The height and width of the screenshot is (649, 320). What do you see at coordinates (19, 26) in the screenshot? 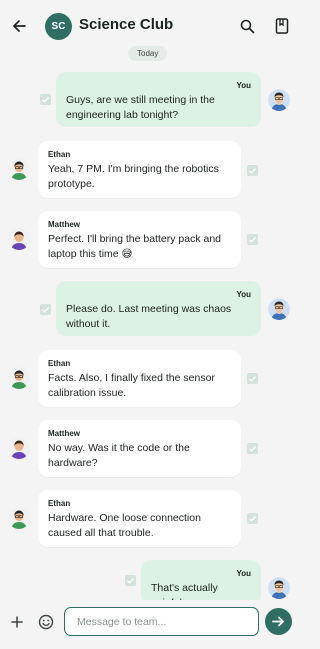
I see `arrow-left-icon` at bounding box center [19, 26].